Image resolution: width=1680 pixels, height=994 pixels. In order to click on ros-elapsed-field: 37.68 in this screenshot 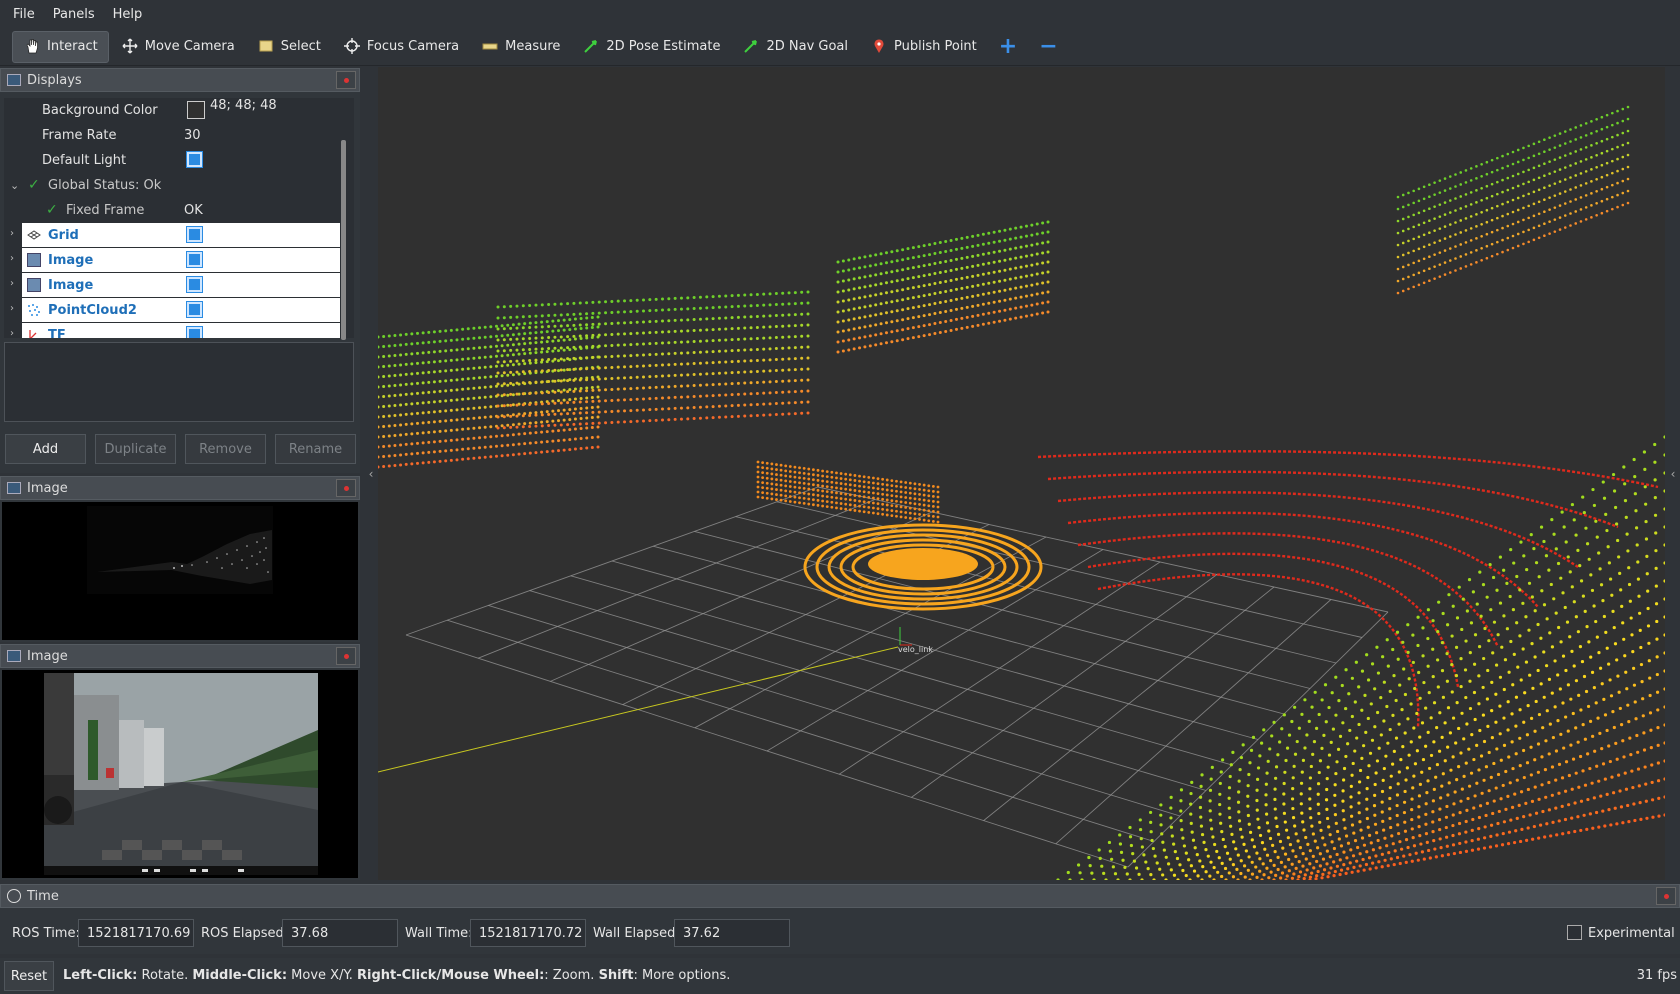, I will do `click(340, 933)`.